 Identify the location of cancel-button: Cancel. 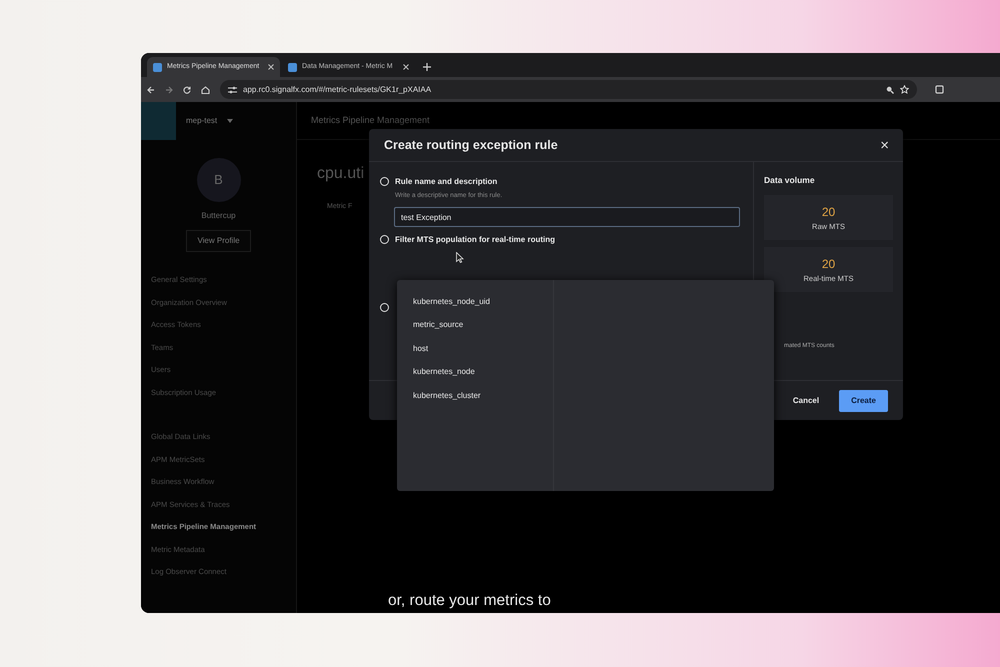
(806, 401).